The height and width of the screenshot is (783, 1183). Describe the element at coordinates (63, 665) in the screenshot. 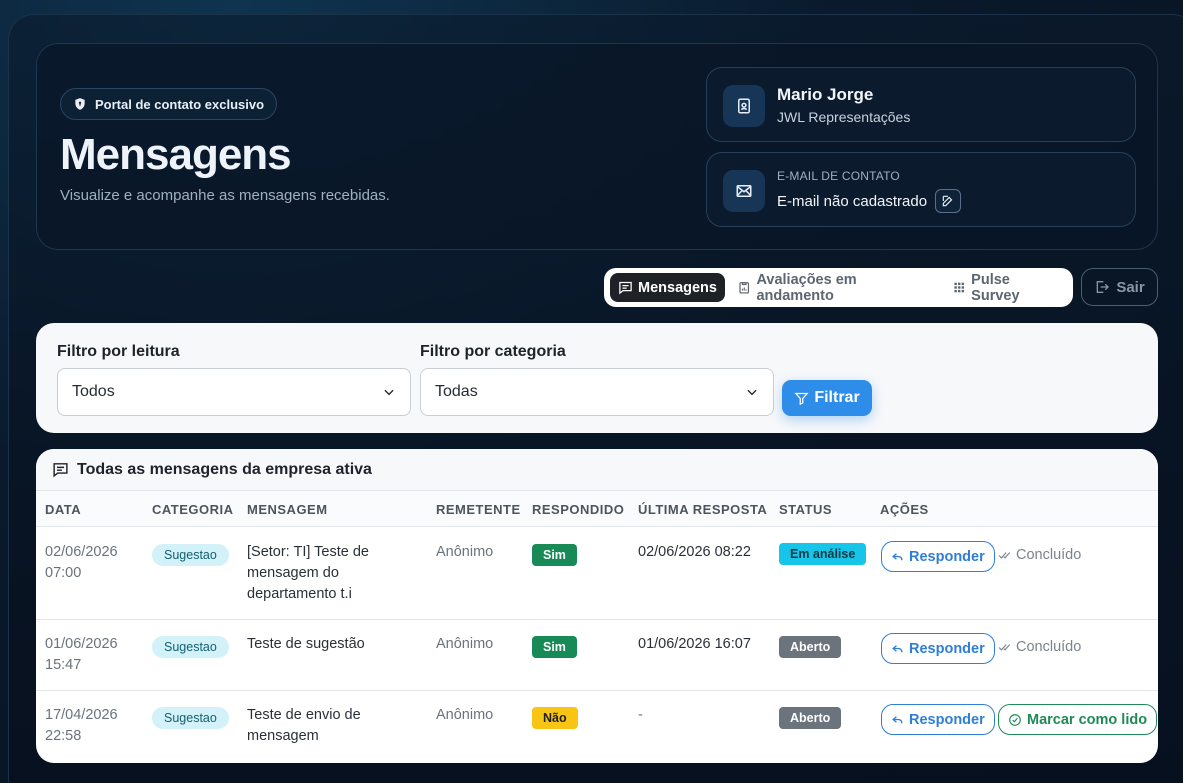

I see `row-date-time: 15:47` at that location.